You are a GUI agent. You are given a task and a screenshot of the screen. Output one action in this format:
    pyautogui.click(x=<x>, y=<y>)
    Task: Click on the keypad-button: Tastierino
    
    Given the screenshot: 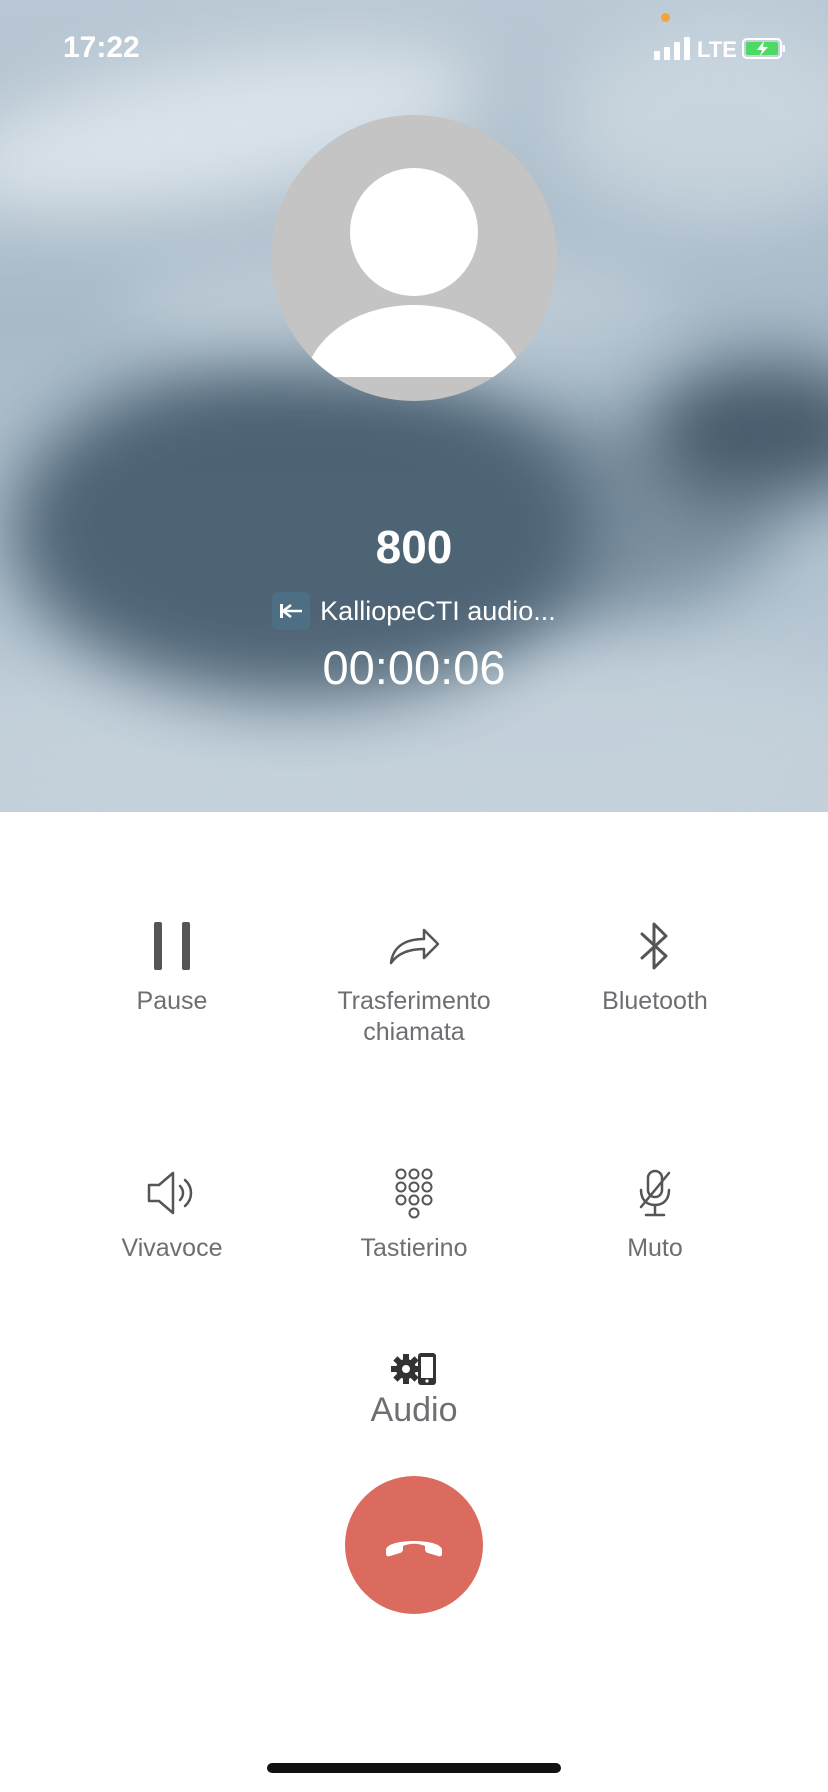 What is the action you would take?
    pyautogui.click(x=414, y=1214)
    